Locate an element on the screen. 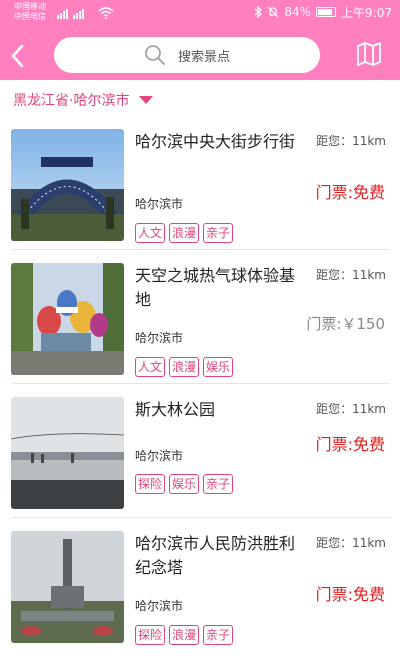 The height and width of the screenshot is (666, 400). carrier-1: 中国移动 is located at coordinates (30, 6).